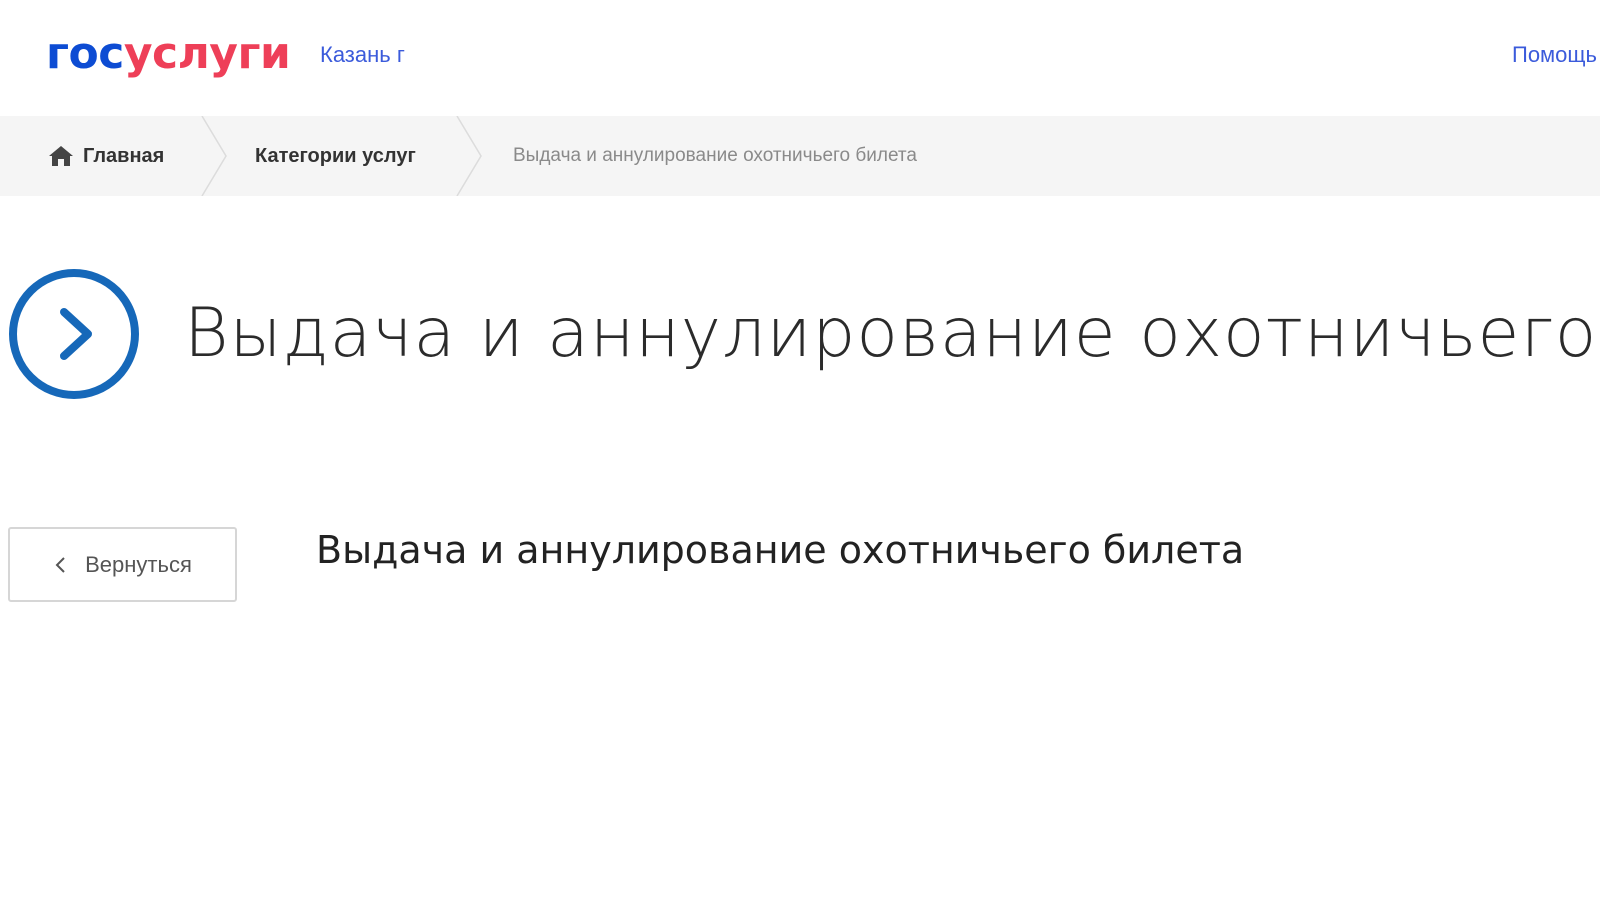  I want to click on breadcrumb-categories: Категории услуг, so click(335, 156).